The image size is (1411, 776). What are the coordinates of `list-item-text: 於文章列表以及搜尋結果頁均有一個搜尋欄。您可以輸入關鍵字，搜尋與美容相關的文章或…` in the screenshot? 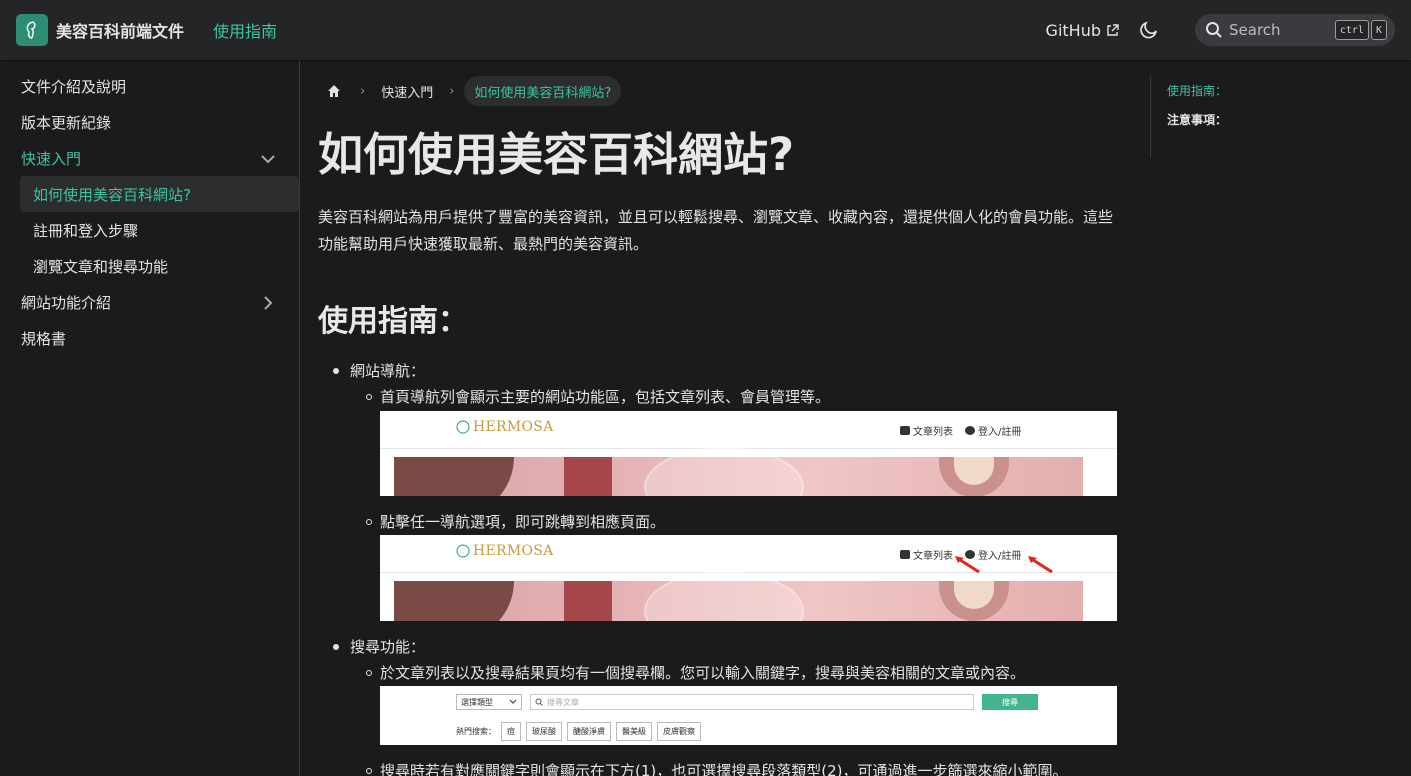 It's located at (703, 673).